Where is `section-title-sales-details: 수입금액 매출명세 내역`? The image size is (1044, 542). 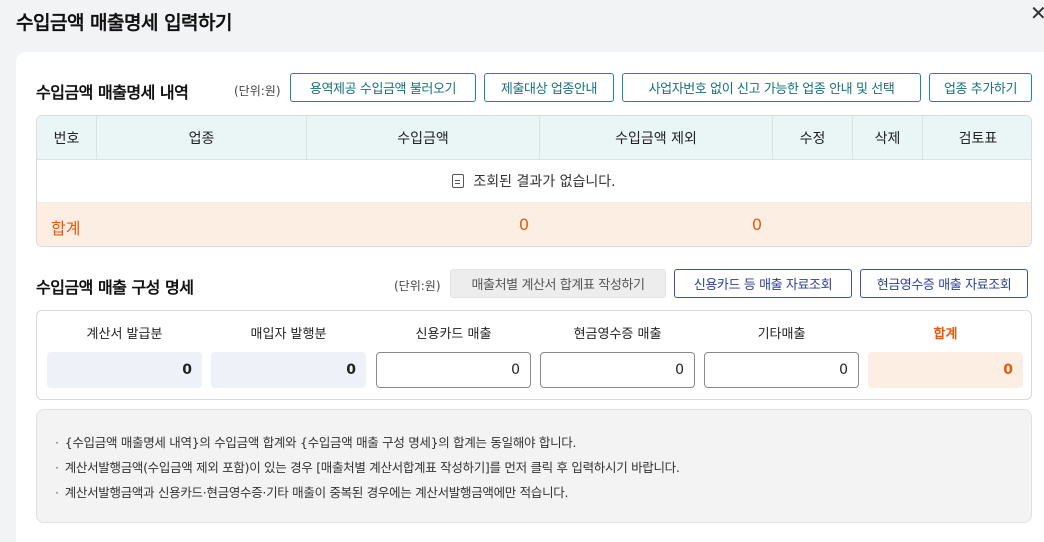
section-title-sales-details: 수입금액 매출명세 내역 is located at coordinates (112, 92).